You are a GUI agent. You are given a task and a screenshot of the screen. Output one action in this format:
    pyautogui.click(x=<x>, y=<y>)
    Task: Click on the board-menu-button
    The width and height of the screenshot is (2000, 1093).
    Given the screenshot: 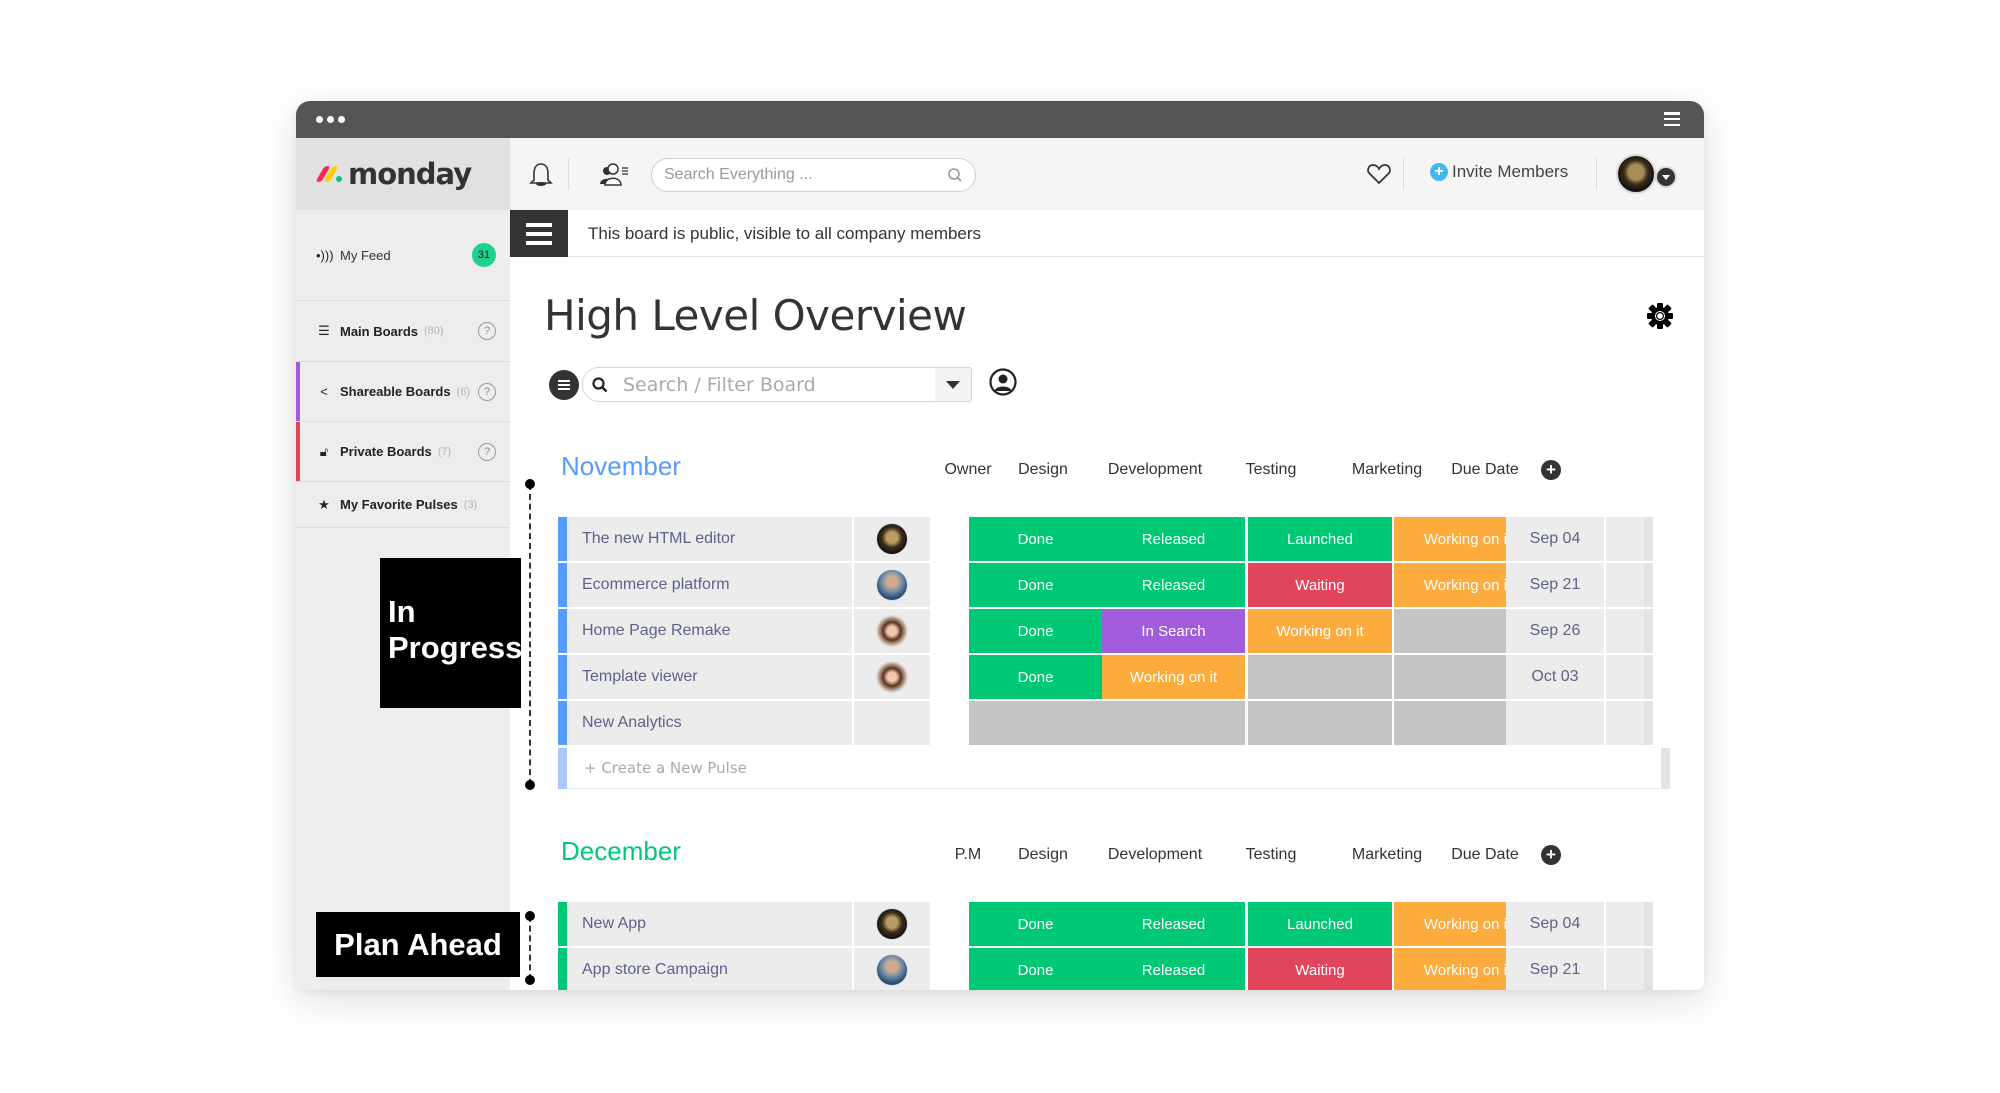 What is the action you would take?
    pyautogui.click(x=539, y=233)
    